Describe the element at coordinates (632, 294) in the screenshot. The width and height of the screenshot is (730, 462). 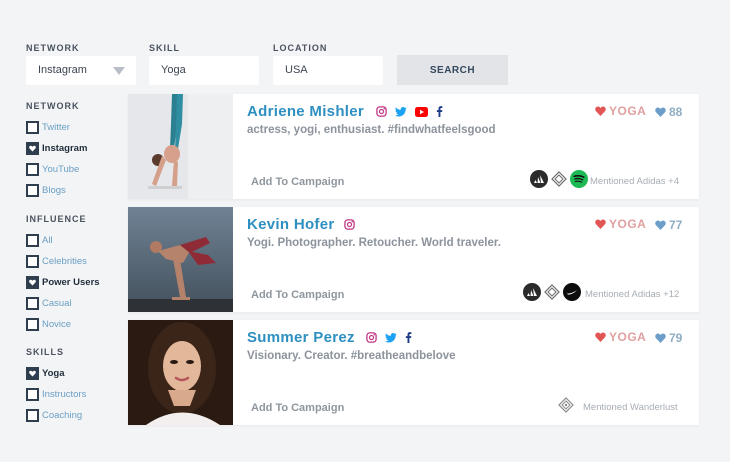
I see `mentioned-brands: Mentioned Adidas +12` at that location.